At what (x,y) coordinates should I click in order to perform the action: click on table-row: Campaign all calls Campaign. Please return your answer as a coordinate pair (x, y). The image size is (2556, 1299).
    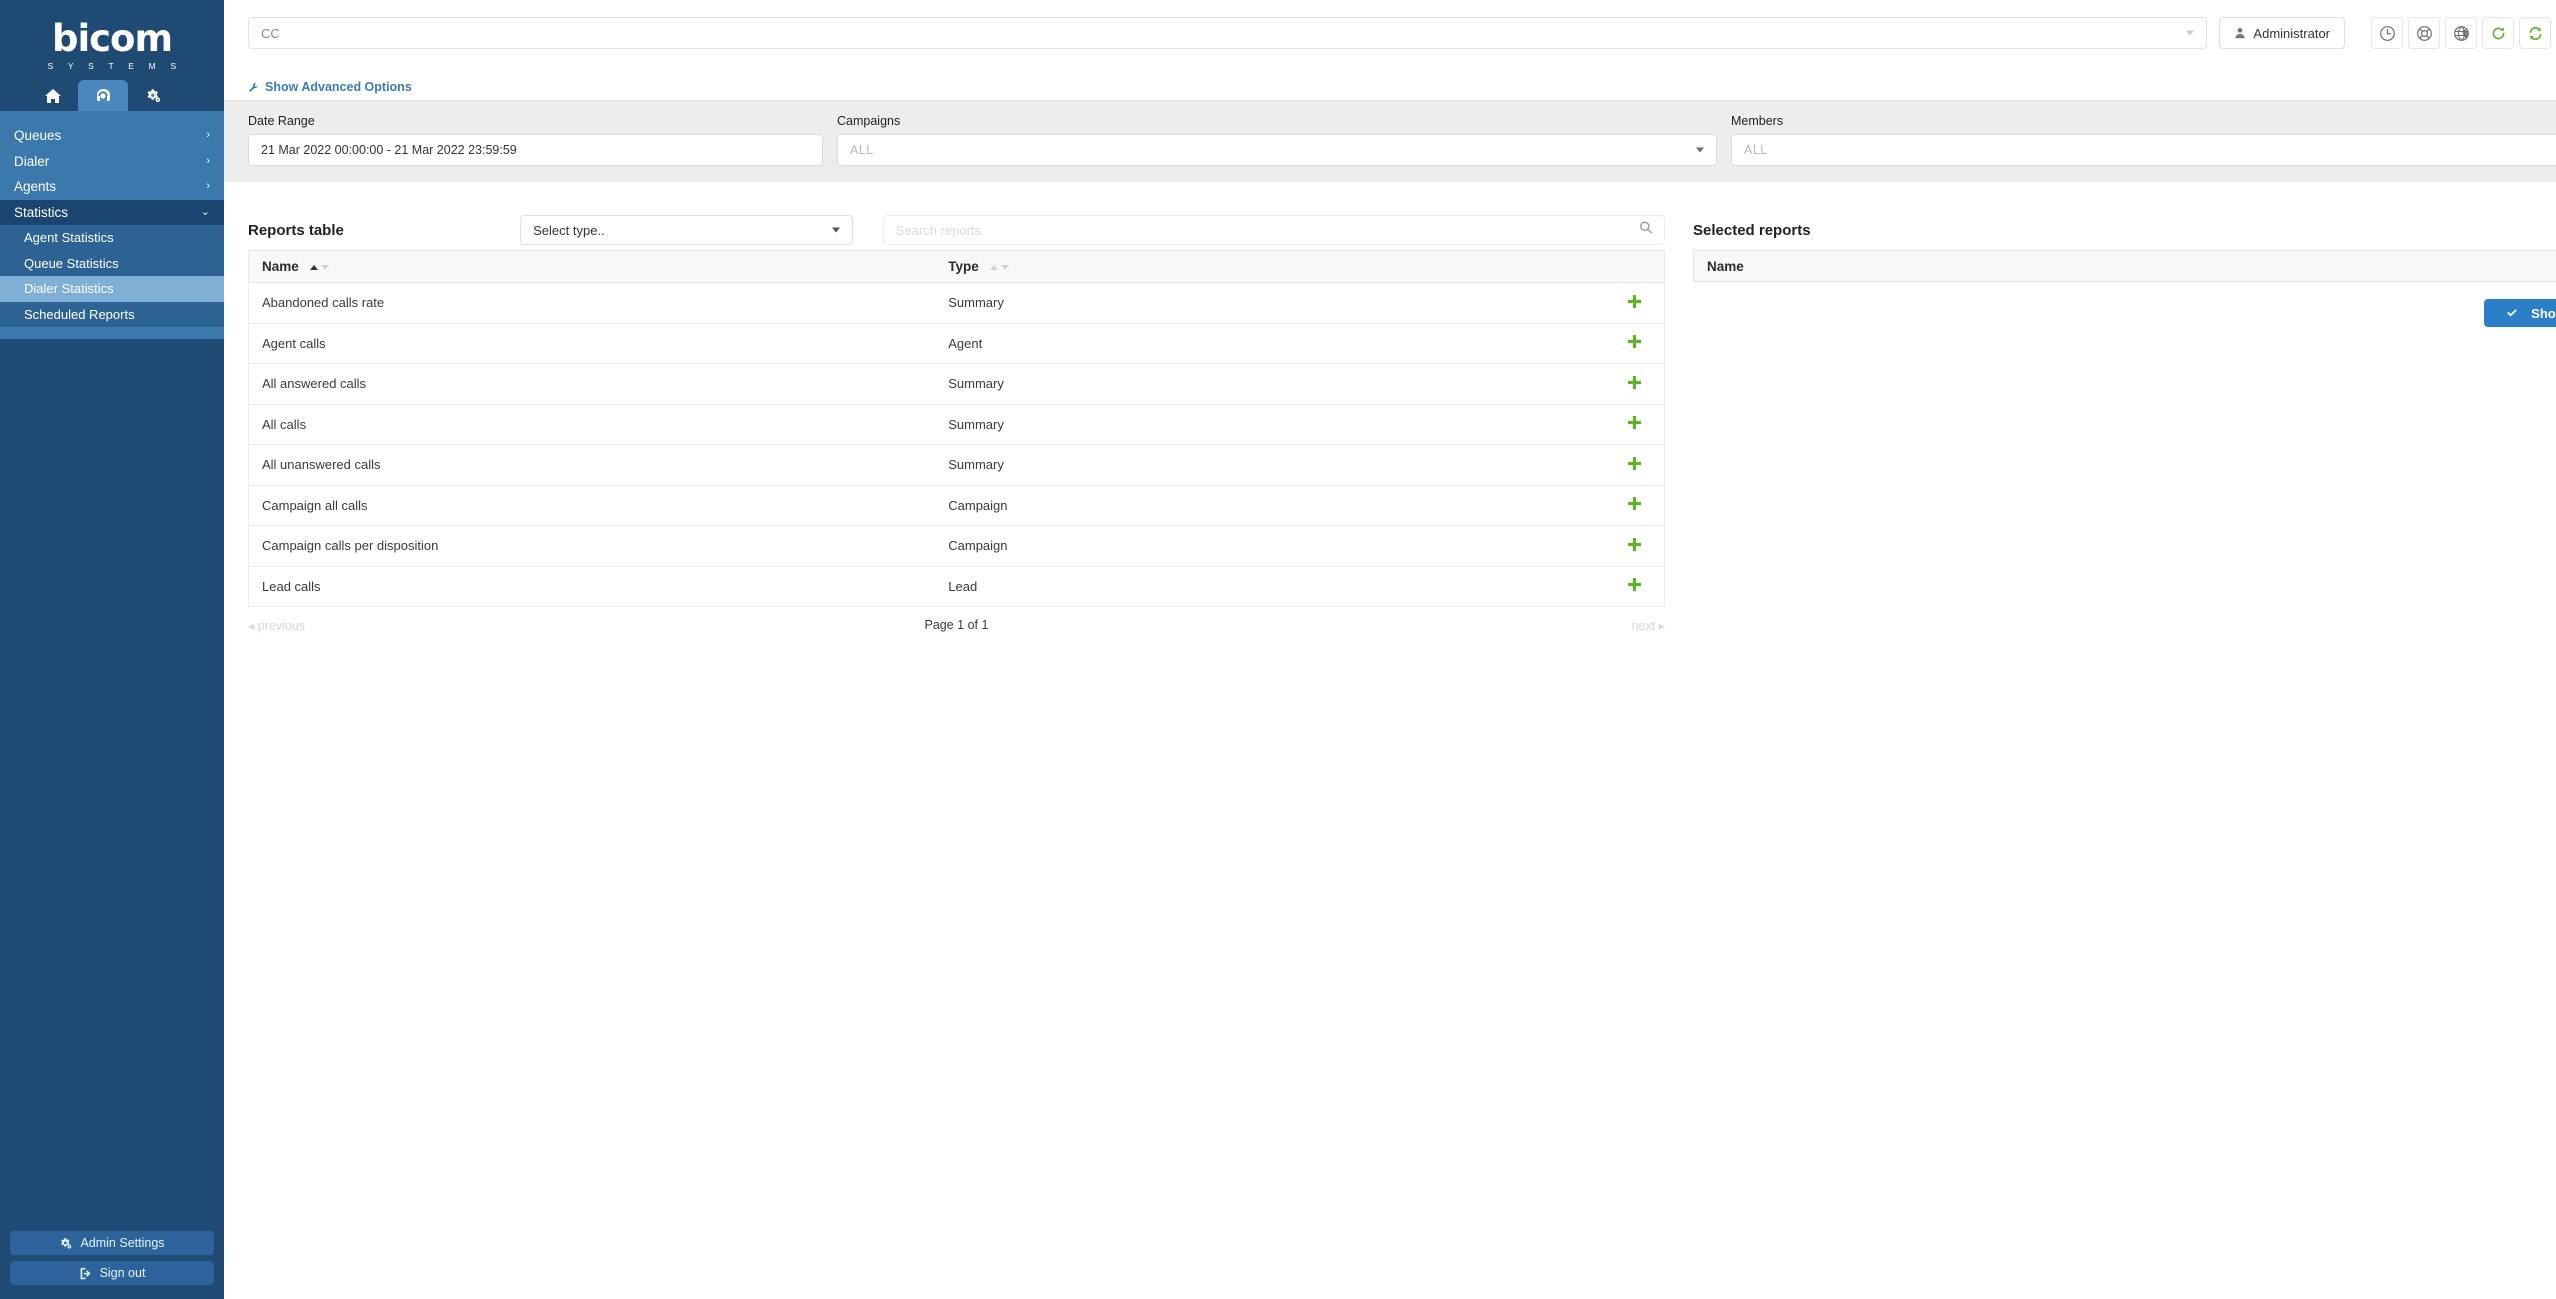
    Looking at the image, I should click on (957, 505).